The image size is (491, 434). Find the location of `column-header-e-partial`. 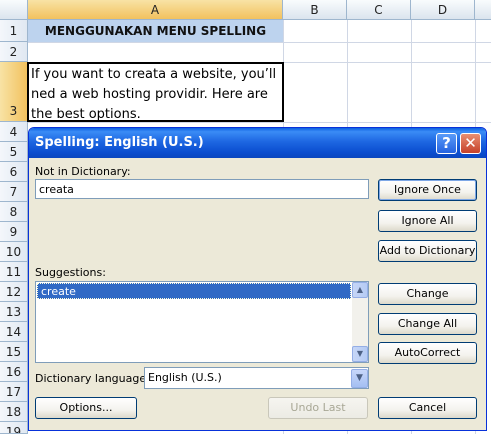

column-header-e-partial is located at coordinates (483, 10).